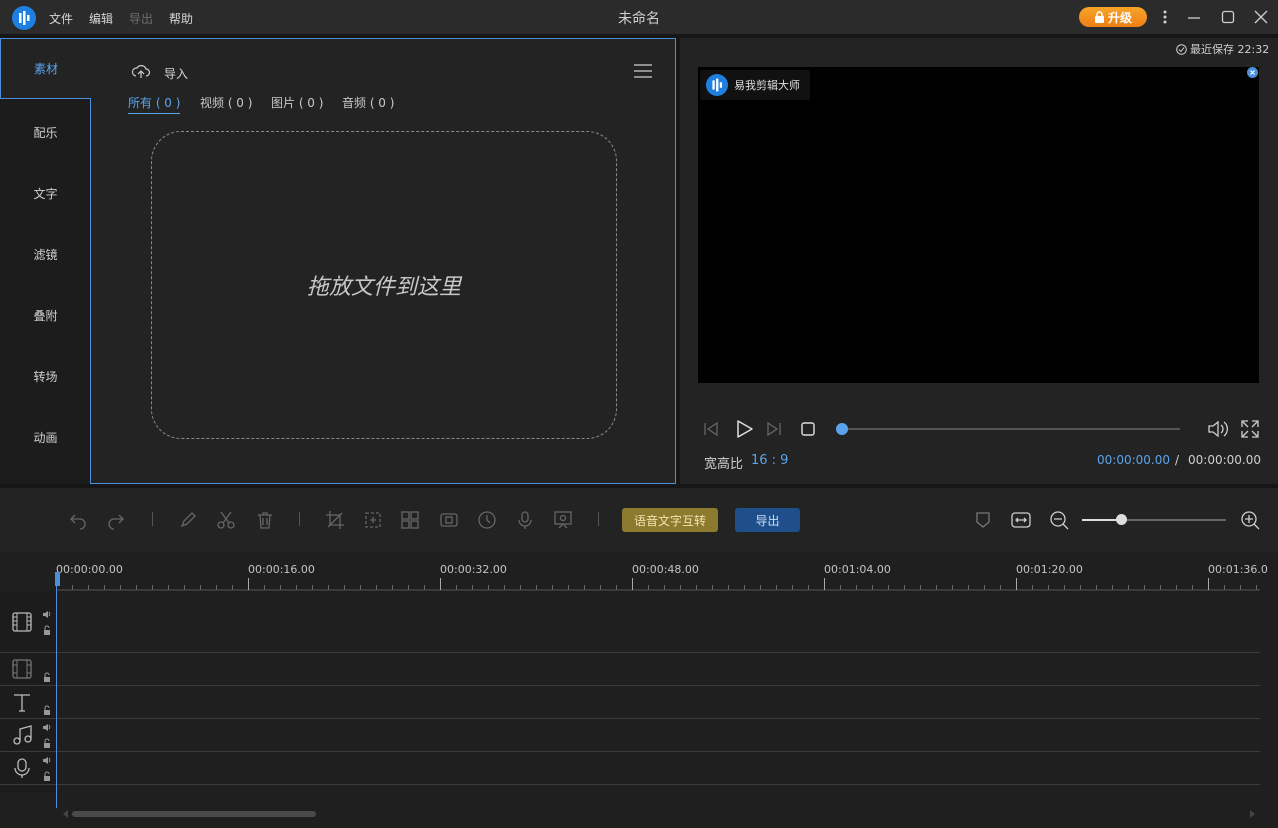 The width and height of the screenshot is (1278, 828). I want to click on filter-tab-image: 图片 ( 0 ), so click(297, 102).